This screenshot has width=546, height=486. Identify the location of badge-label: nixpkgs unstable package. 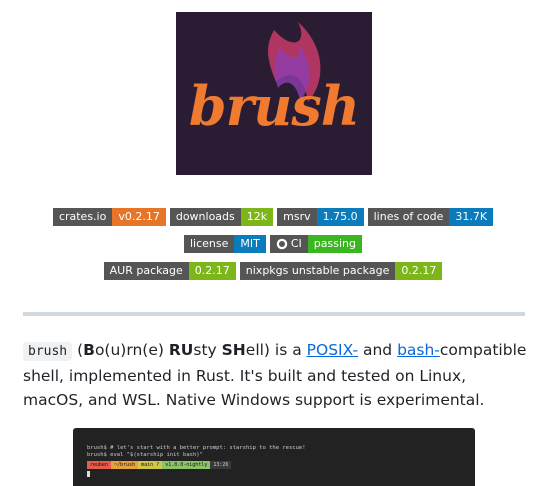
(317, 271).